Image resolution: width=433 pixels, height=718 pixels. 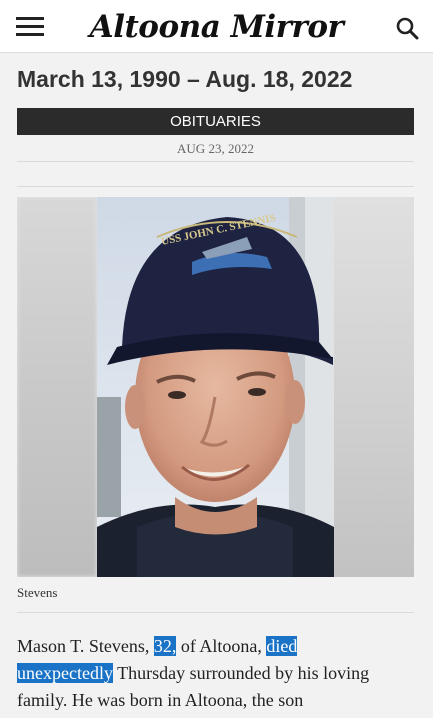 What do you see at coordinates (374, 387) in the screenshot?
I see `photo-blur-right` at bounding box center [374, 387].